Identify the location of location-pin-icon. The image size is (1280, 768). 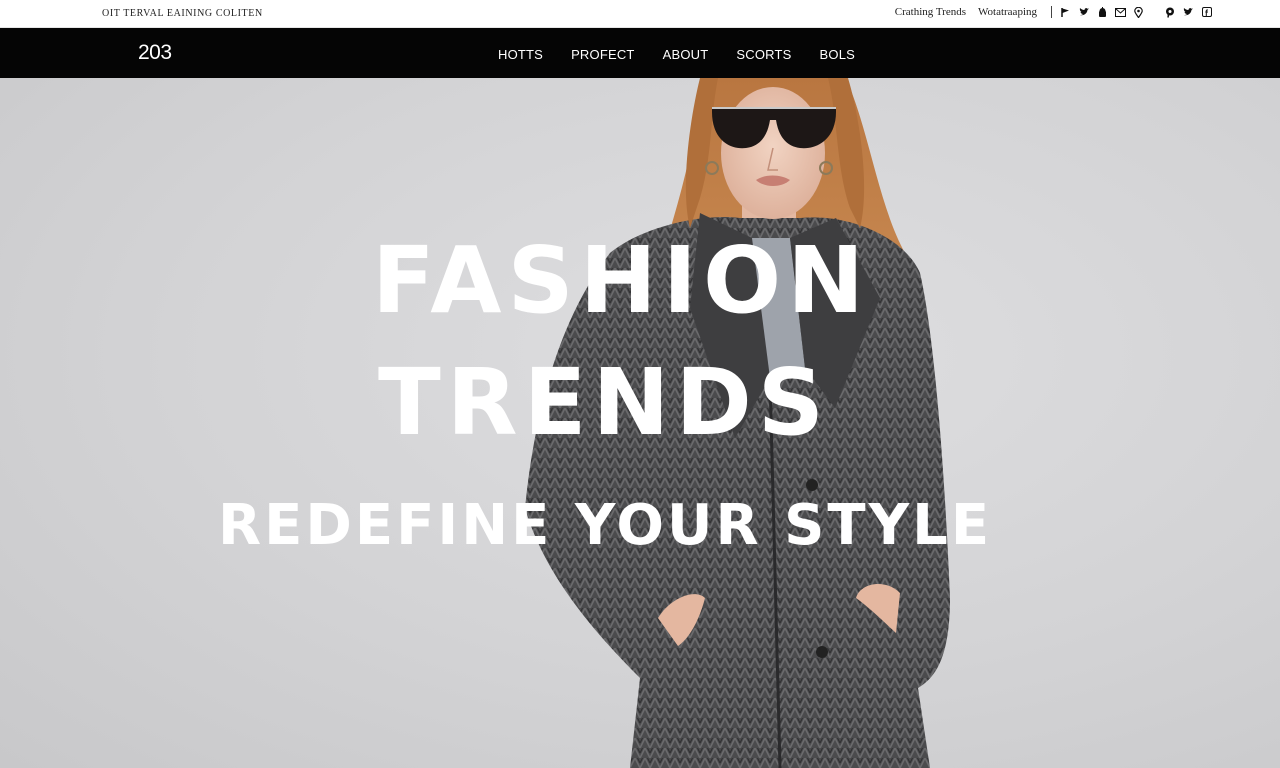
(1138, 12).